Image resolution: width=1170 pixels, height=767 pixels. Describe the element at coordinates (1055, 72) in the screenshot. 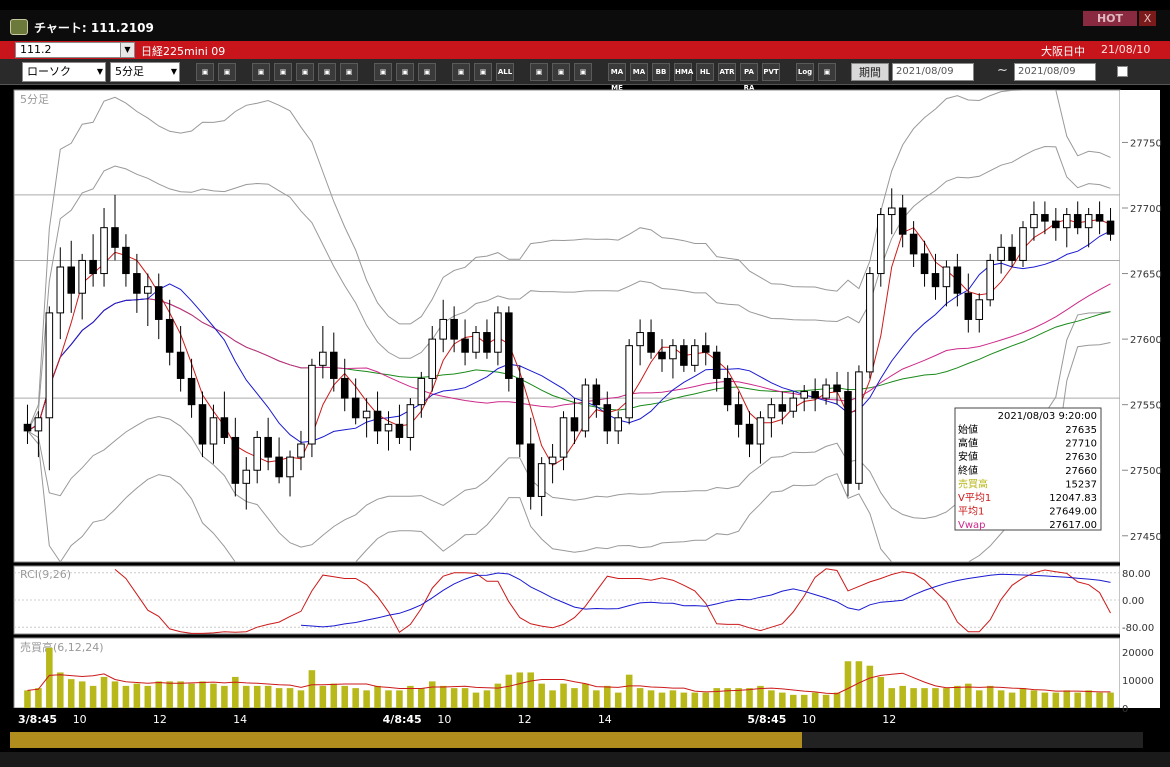

I see `date-to-field: 2021/08/09` at that location.